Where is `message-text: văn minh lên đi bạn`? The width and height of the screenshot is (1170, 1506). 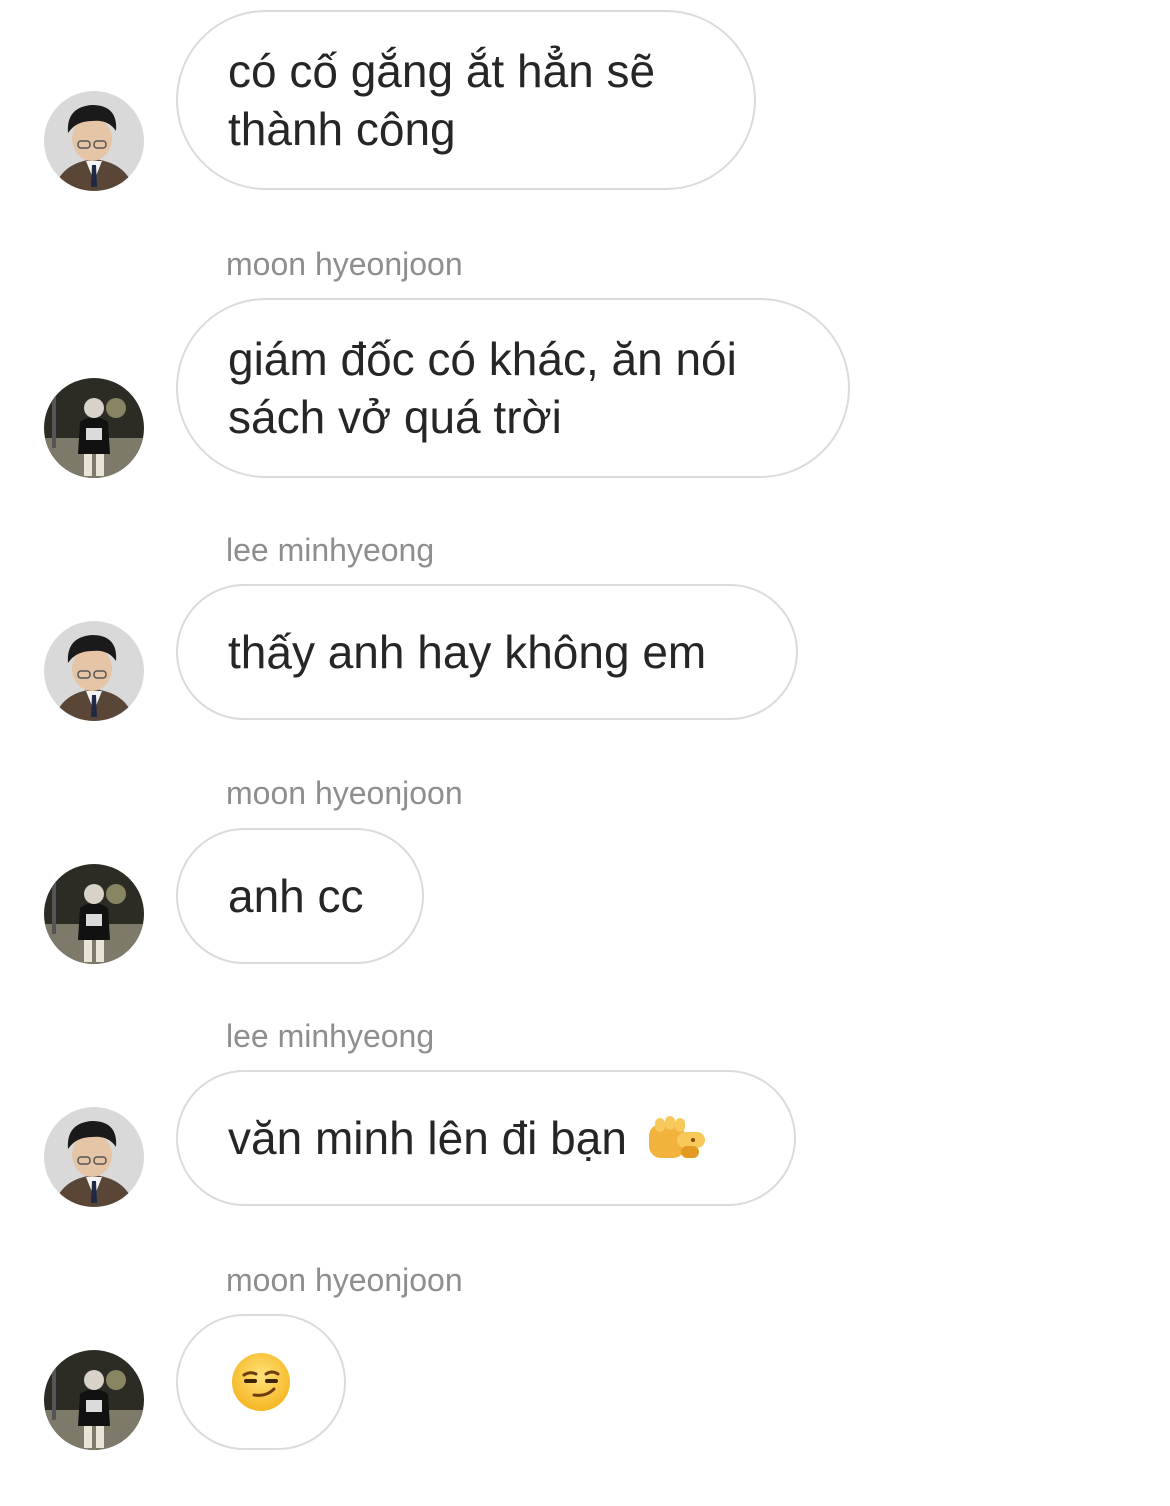 message-text: văn minh lên đi bạn is located at coordinates (427, 1138).